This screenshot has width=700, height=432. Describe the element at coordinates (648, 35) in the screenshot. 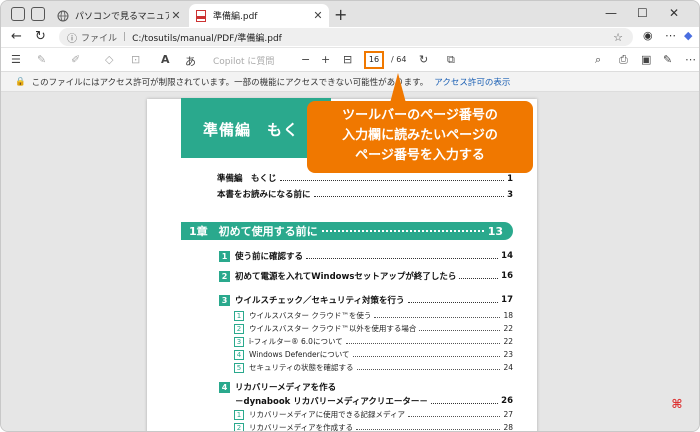

I see `profile-avatar-icon: ◉` at that location.